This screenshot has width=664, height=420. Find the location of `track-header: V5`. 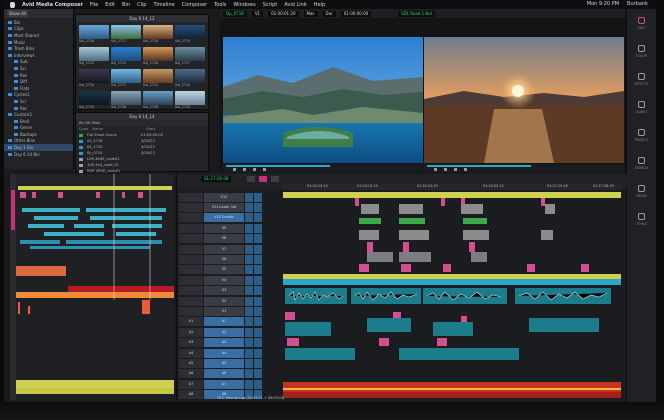

track-header: V5 is located at coordinates (231, 270).